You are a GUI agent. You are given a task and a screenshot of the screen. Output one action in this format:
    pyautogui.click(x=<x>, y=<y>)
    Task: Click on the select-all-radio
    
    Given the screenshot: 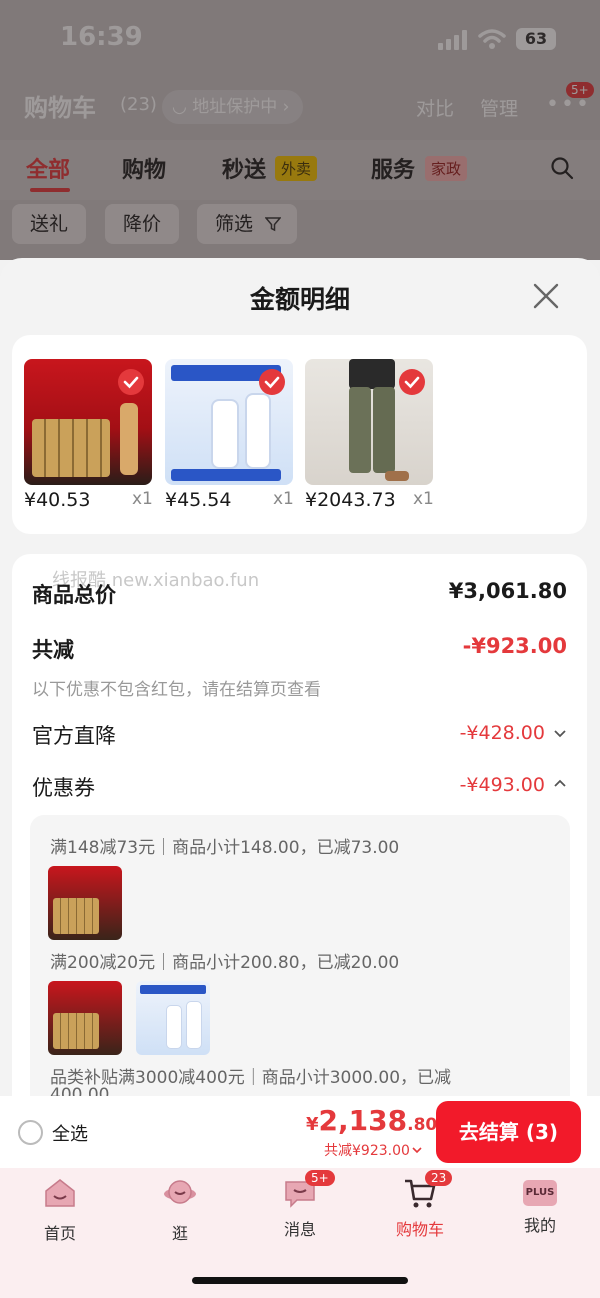 What is the action you would take?
    pyautogui.click(x=30, y=1132)
    